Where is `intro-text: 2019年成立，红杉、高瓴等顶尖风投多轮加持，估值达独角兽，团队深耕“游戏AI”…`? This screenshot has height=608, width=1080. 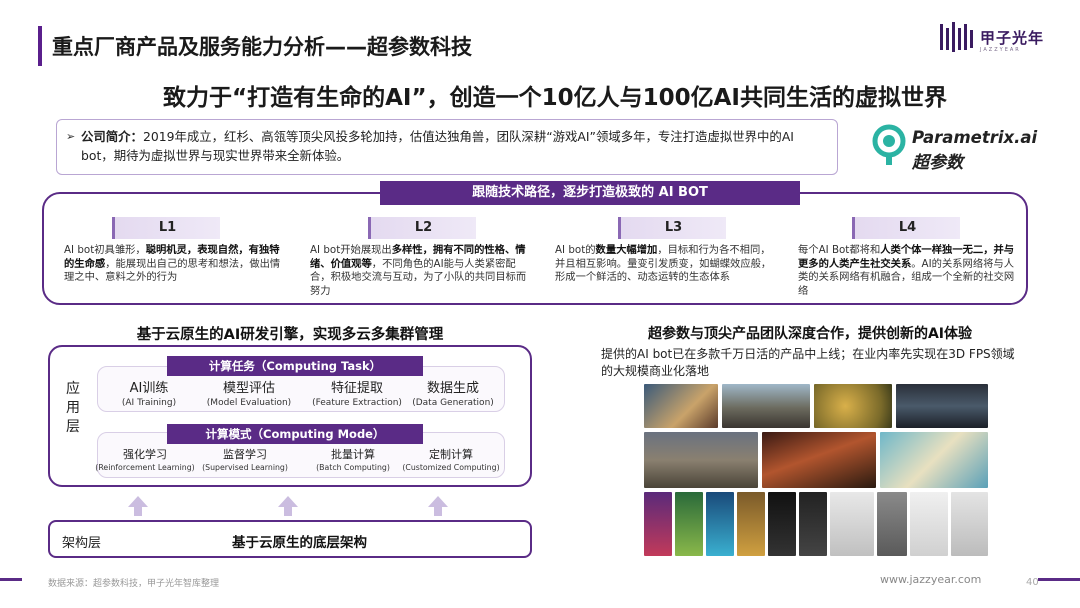 intro-text: 2019年成立，红杉、高瓴等顶尖风投多轮加持，估值达独角兽，团队深耕“游戏AI”… is located at coordinates (437, 146).